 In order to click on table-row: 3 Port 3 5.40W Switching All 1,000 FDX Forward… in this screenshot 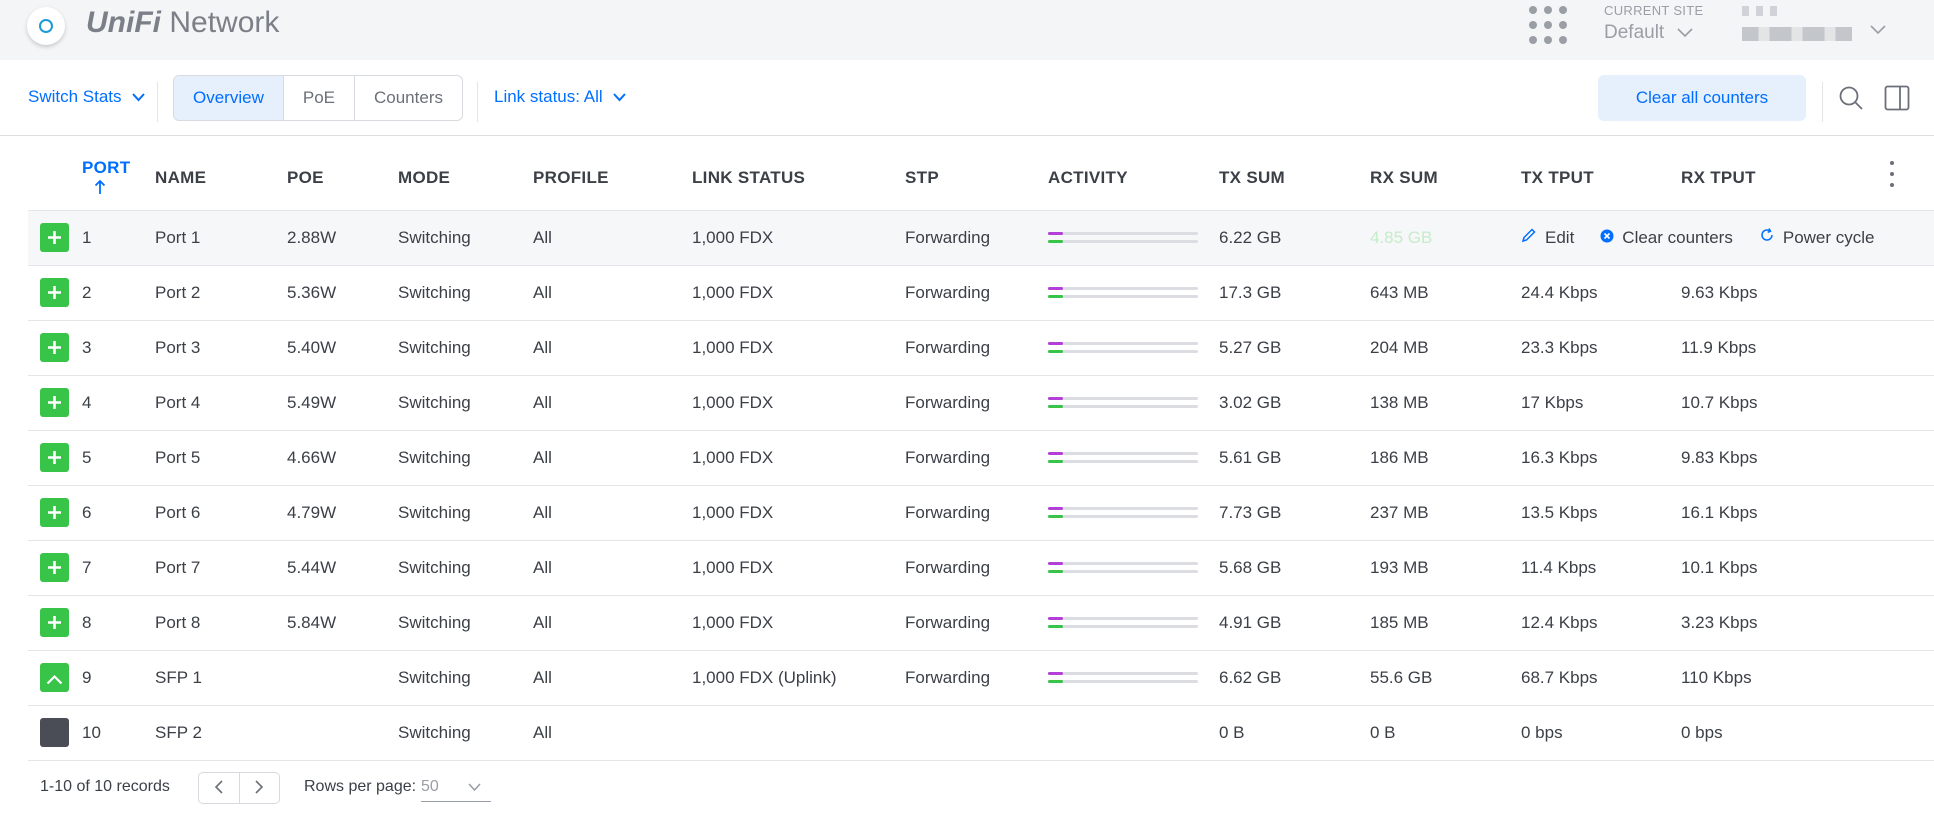, I will do `click(981, 348)`.